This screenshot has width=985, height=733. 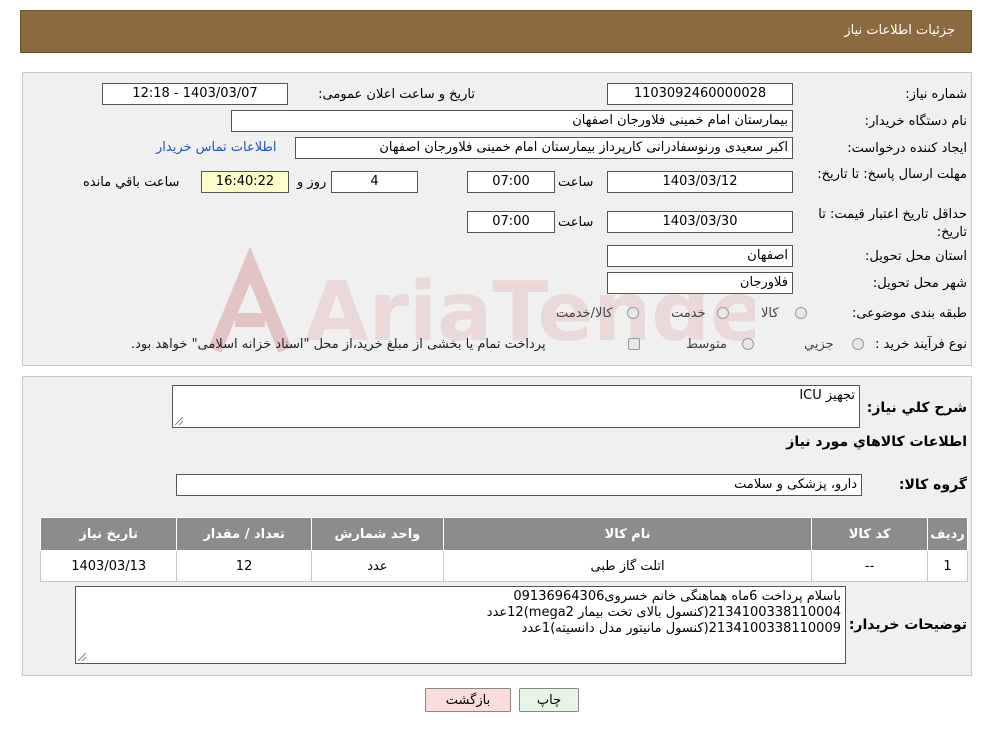 I want to click on cell-unit: عدد, so click(x=377, y=566).